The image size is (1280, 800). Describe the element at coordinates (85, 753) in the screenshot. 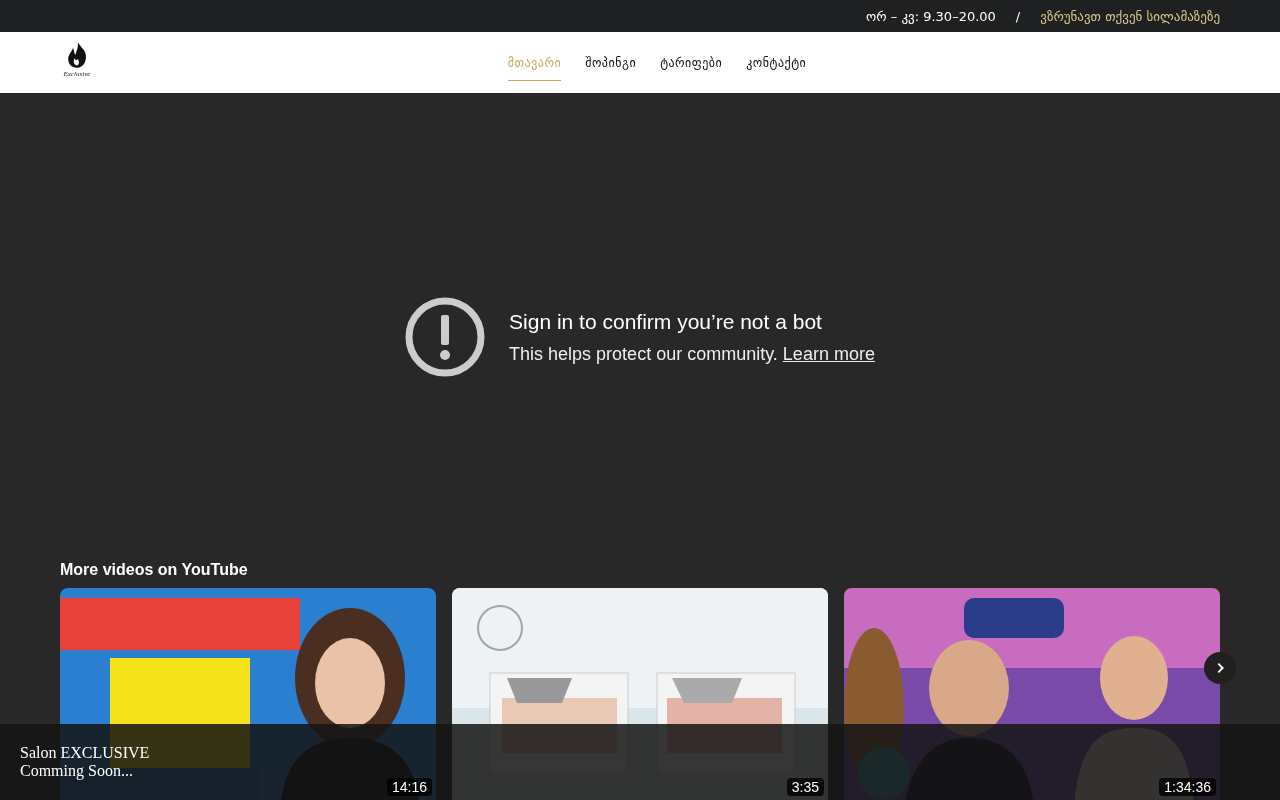

I see `notice-text: Salon EXCLUSIVE` at that location.